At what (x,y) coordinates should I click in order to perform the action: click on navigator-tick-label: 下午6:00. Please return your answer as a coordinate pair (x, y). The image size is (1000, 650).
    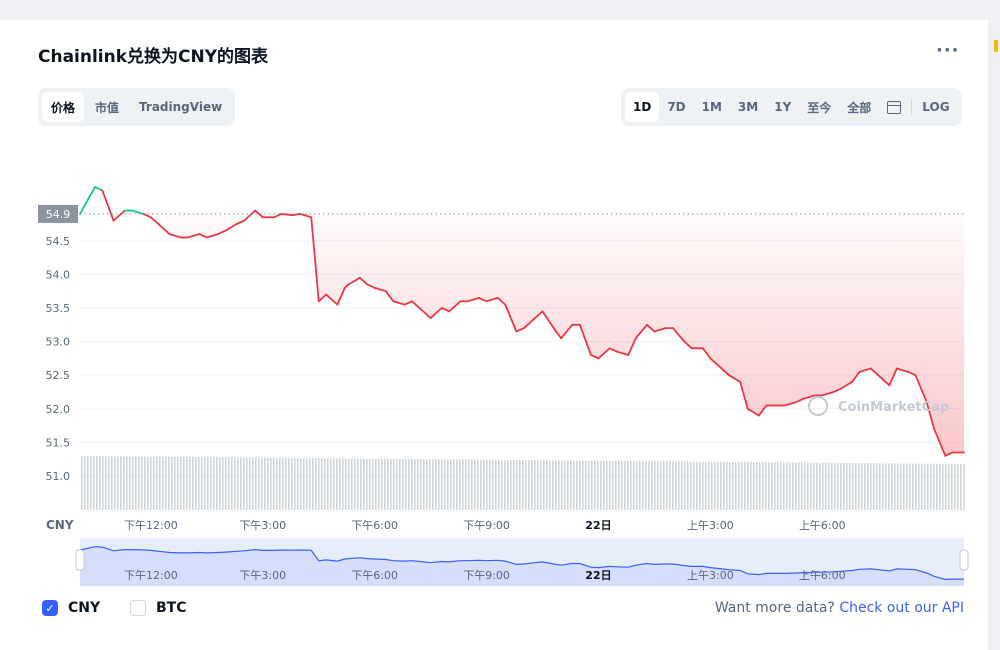
    Looking at the image, I should click on (374, 575).